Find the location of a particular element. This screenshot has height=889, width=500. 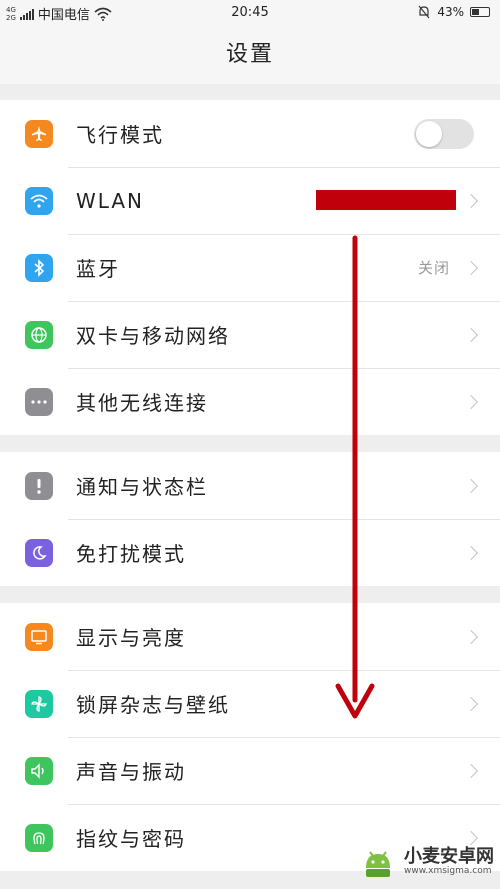

notification-icon is located at coordinates (39, 485).